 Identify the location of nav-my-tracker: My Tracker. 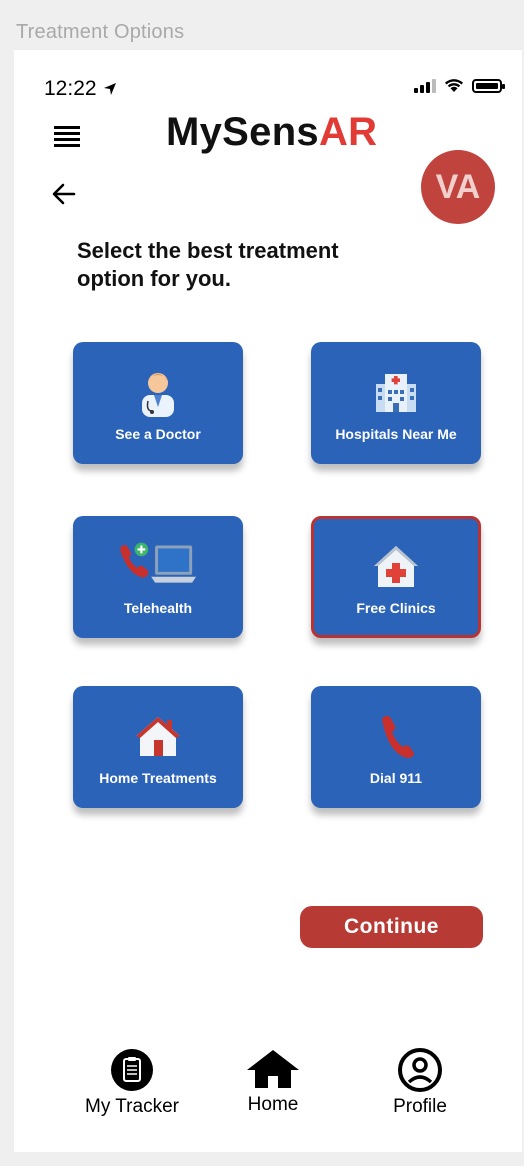
(132, 1083).